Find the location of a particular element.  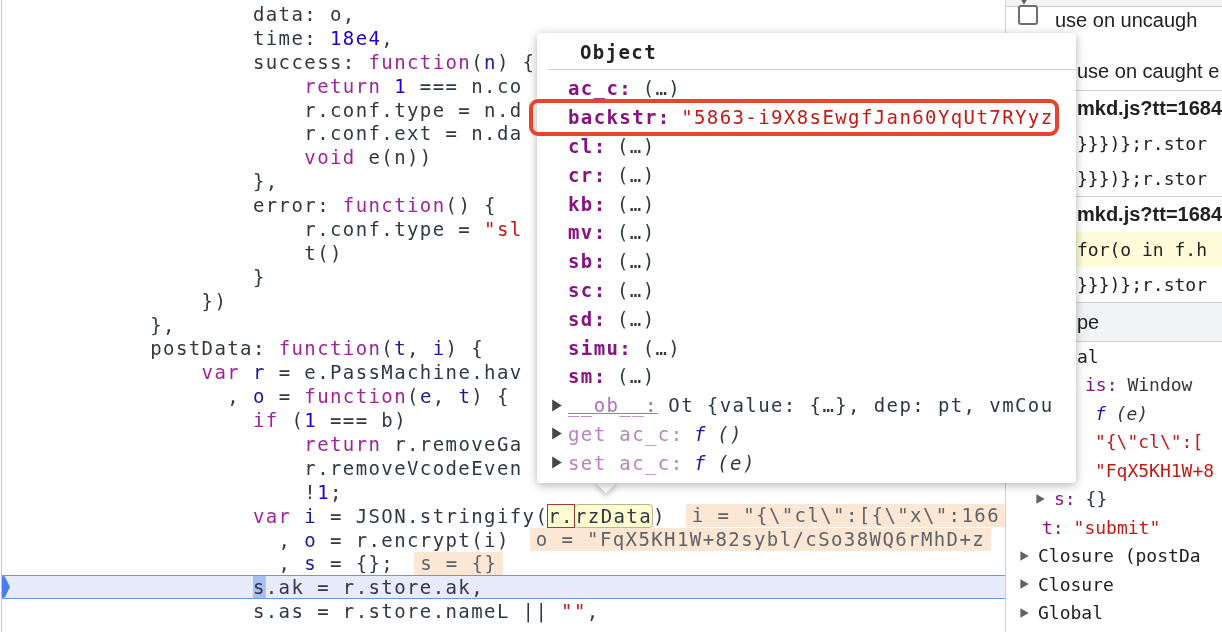

scope-label: al is located at coordinates (1088, 356).